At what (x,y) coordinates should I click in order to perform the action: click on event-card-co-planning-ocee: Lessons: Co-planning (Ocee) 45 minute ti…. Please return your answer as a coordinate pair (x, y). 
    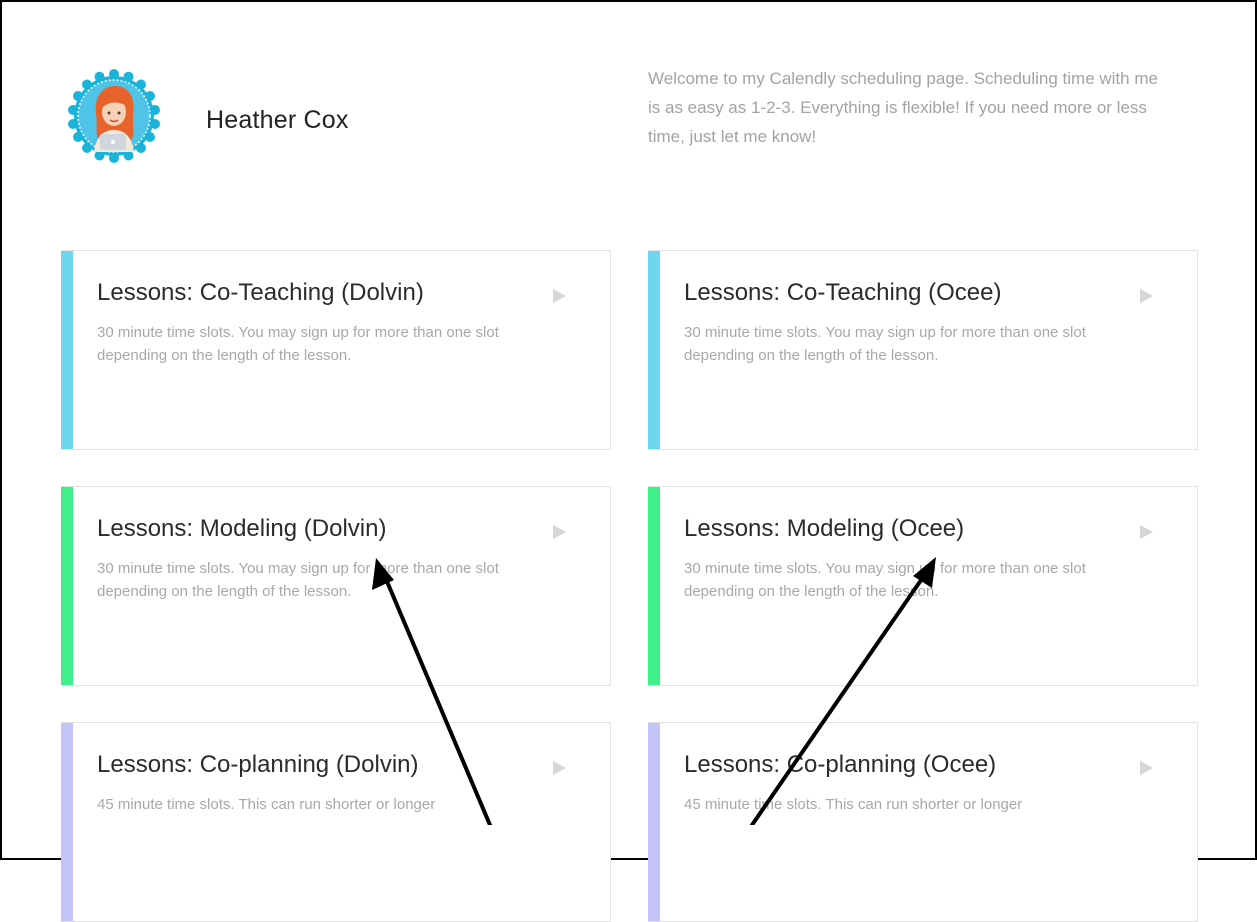
    Looking at the image, I should click on (923, 822).